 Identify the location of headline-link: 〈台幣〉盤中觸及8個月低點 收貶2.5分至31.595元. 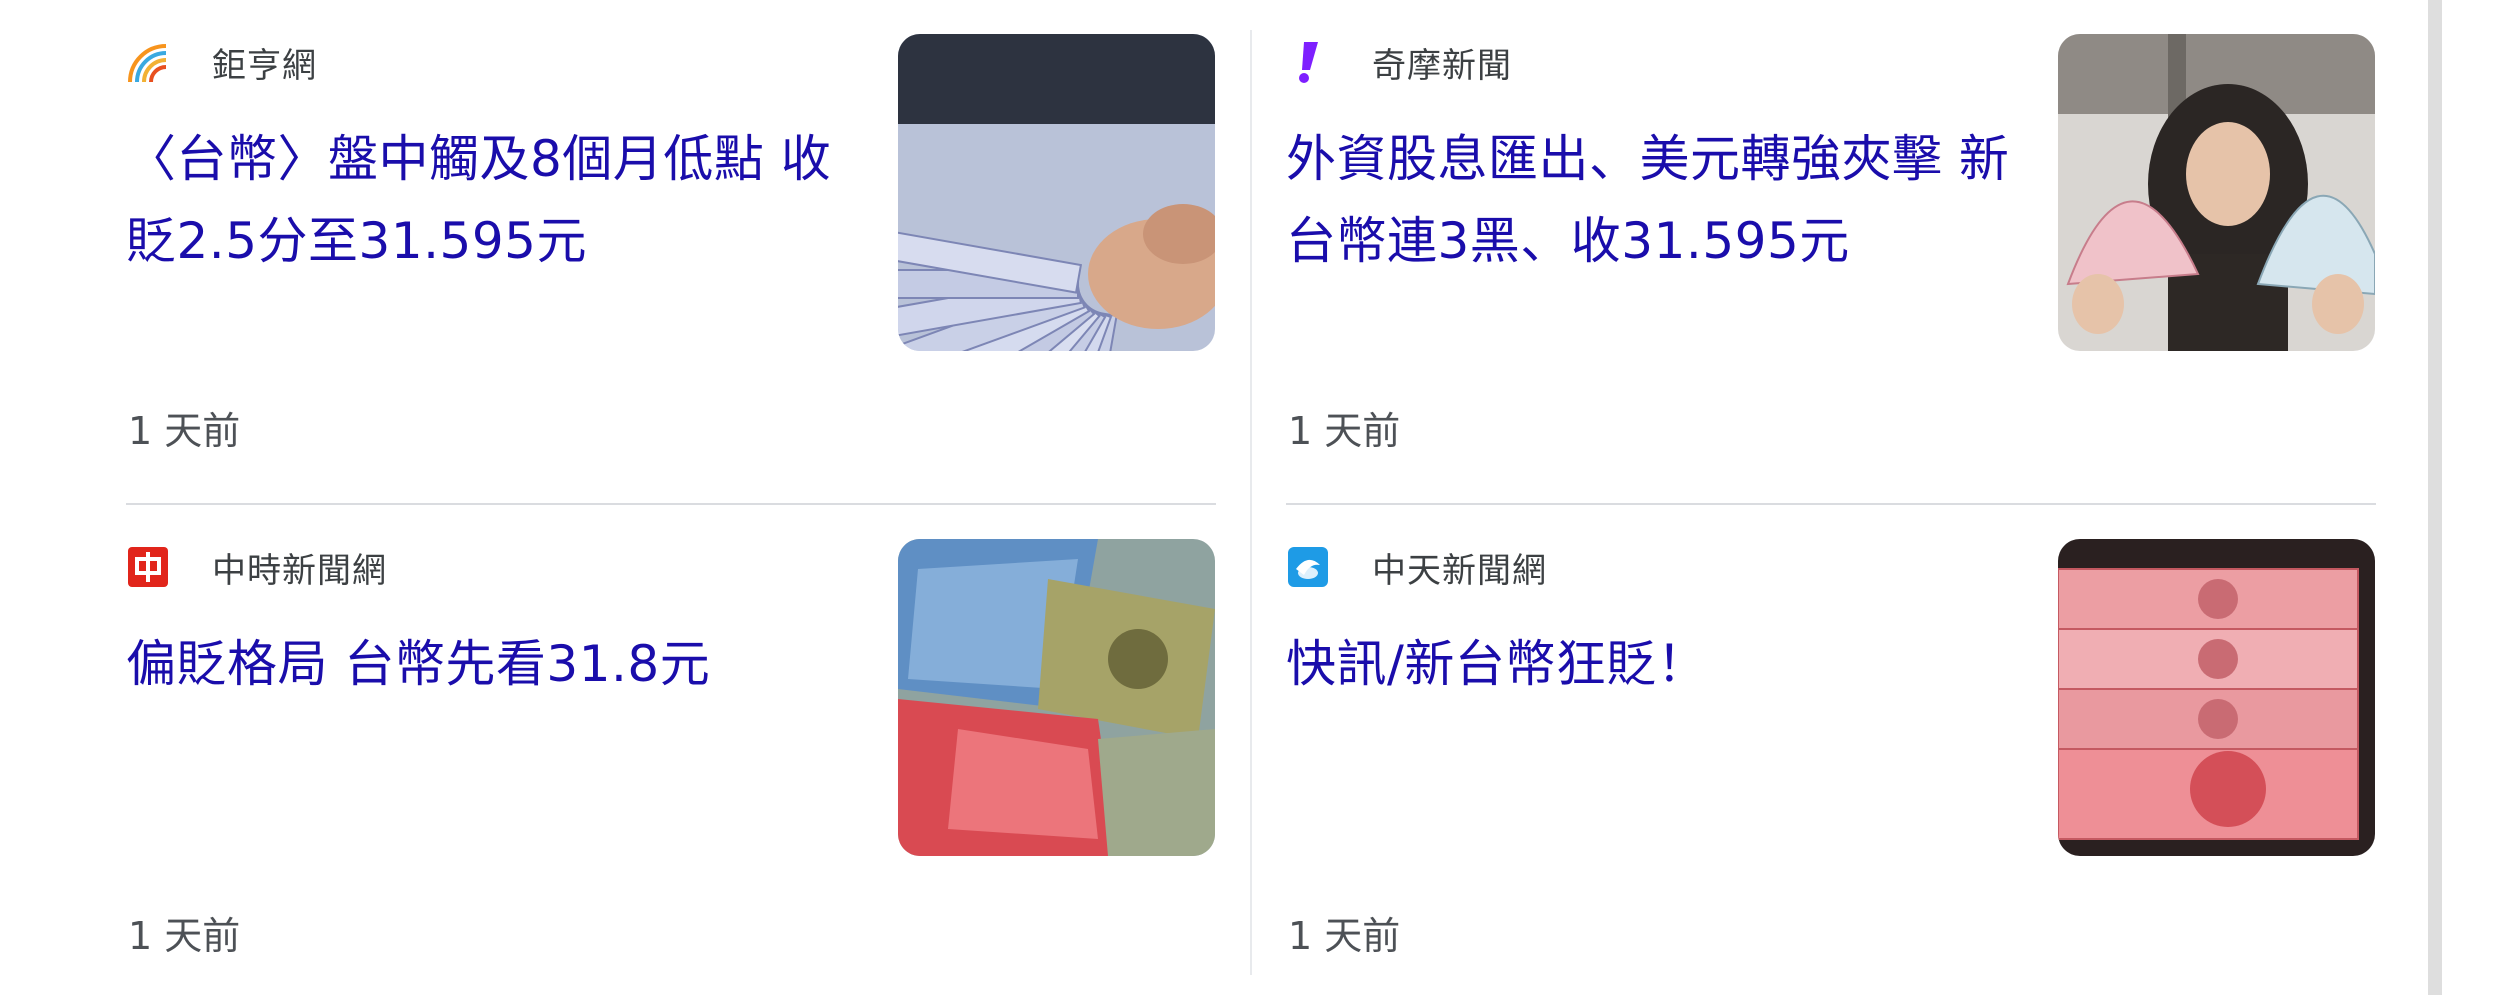
(496, 200).